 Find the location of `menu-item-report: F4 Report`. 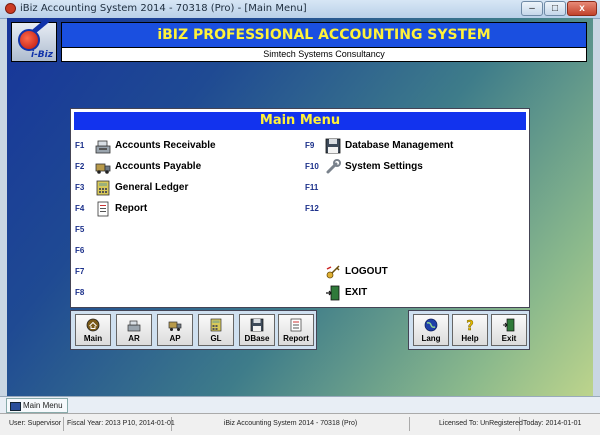

menu-item-report: F4 Report is located at coordinates (180, 210).